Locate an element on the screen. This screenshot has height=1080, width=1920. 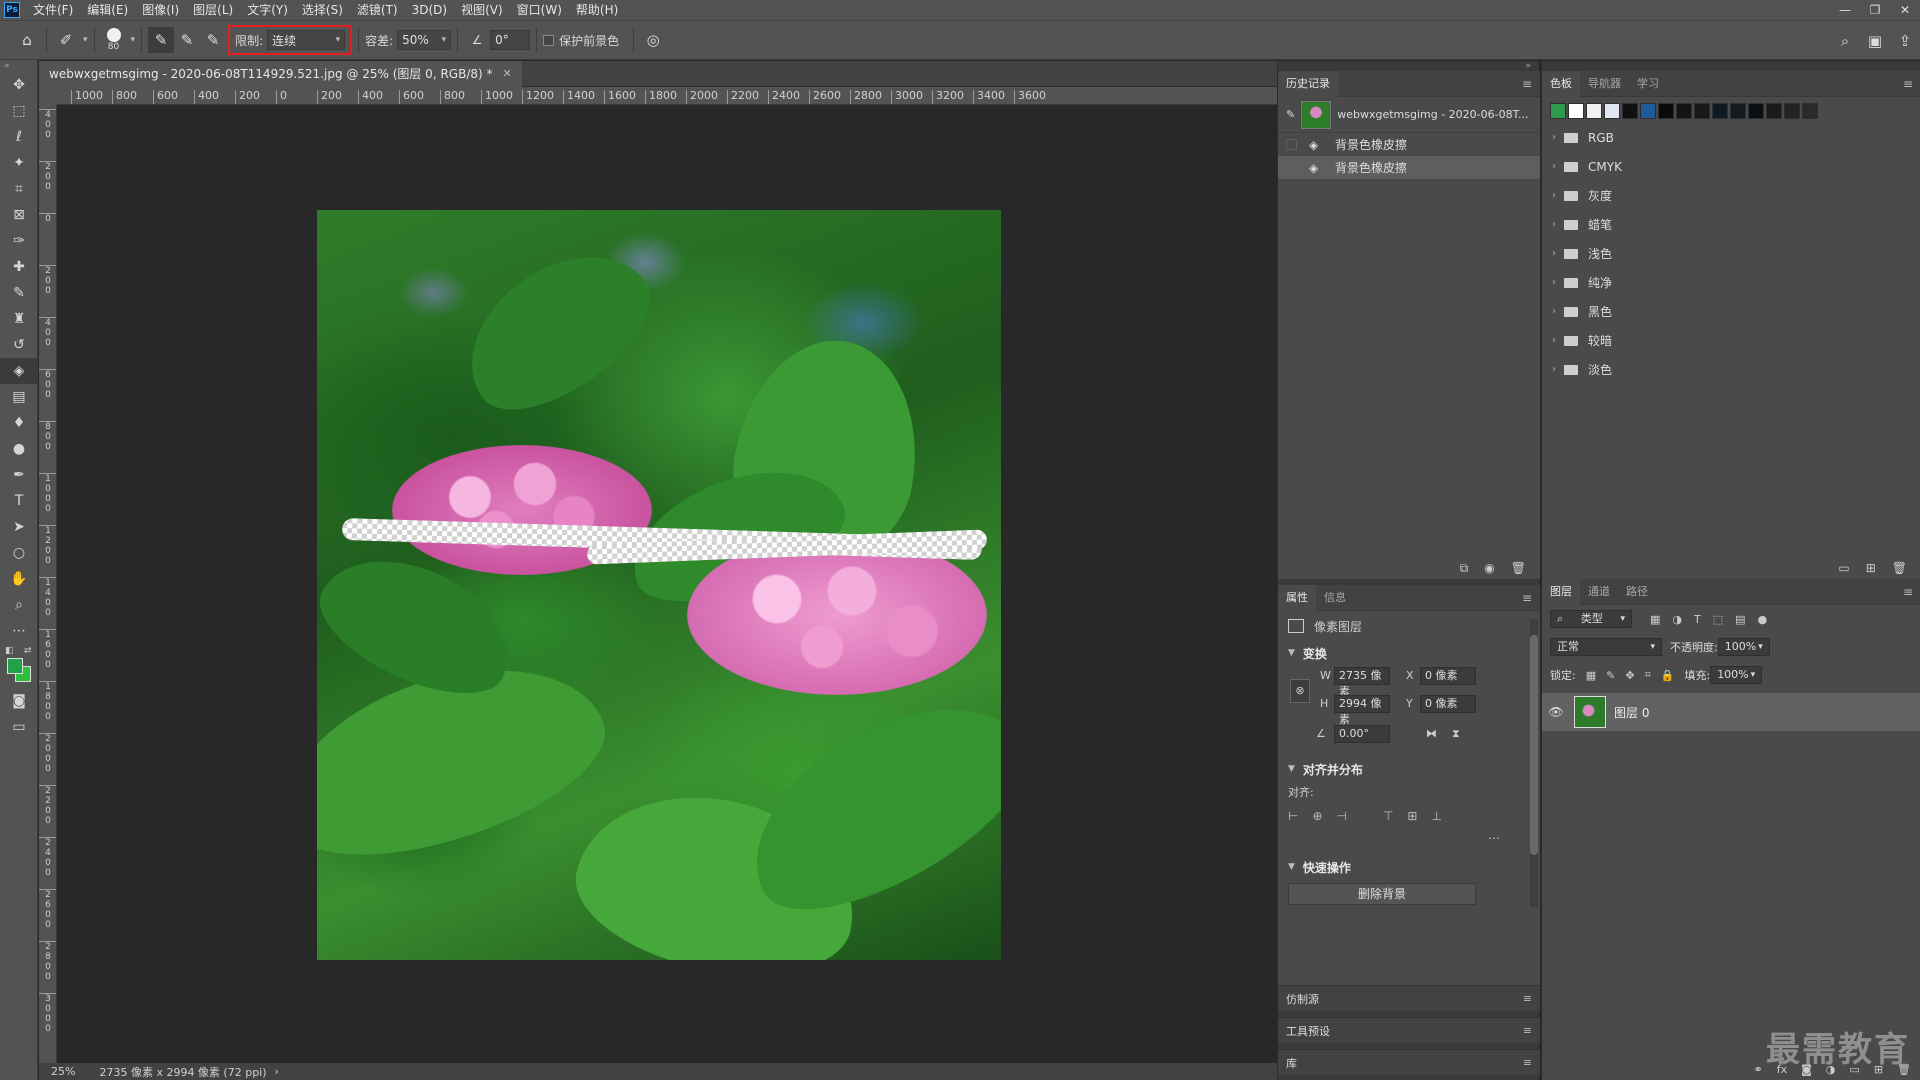
hand-tool-icon: ✋ is located at coordinates (19, 579).